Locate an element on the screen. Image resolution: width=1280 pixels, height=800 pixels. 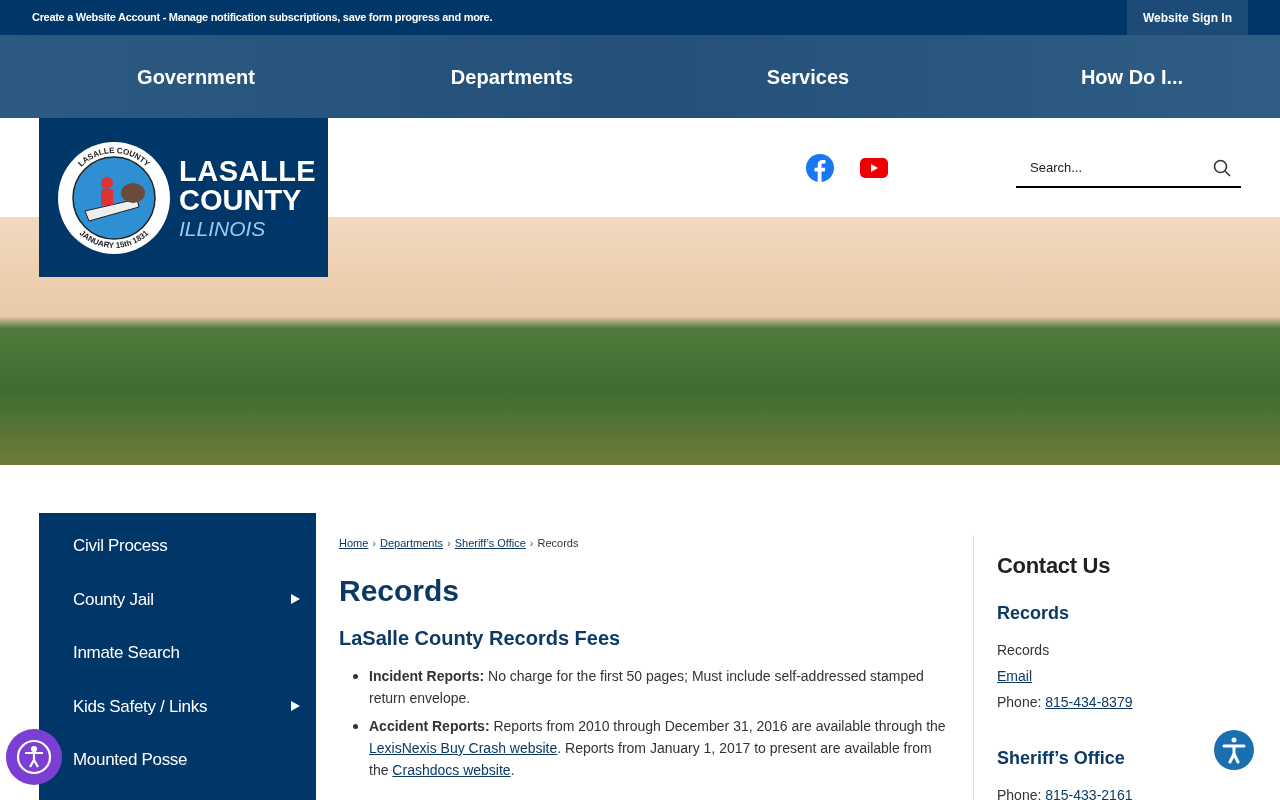
breadcrumb-link: Departments is located at coordinates (411, 543).